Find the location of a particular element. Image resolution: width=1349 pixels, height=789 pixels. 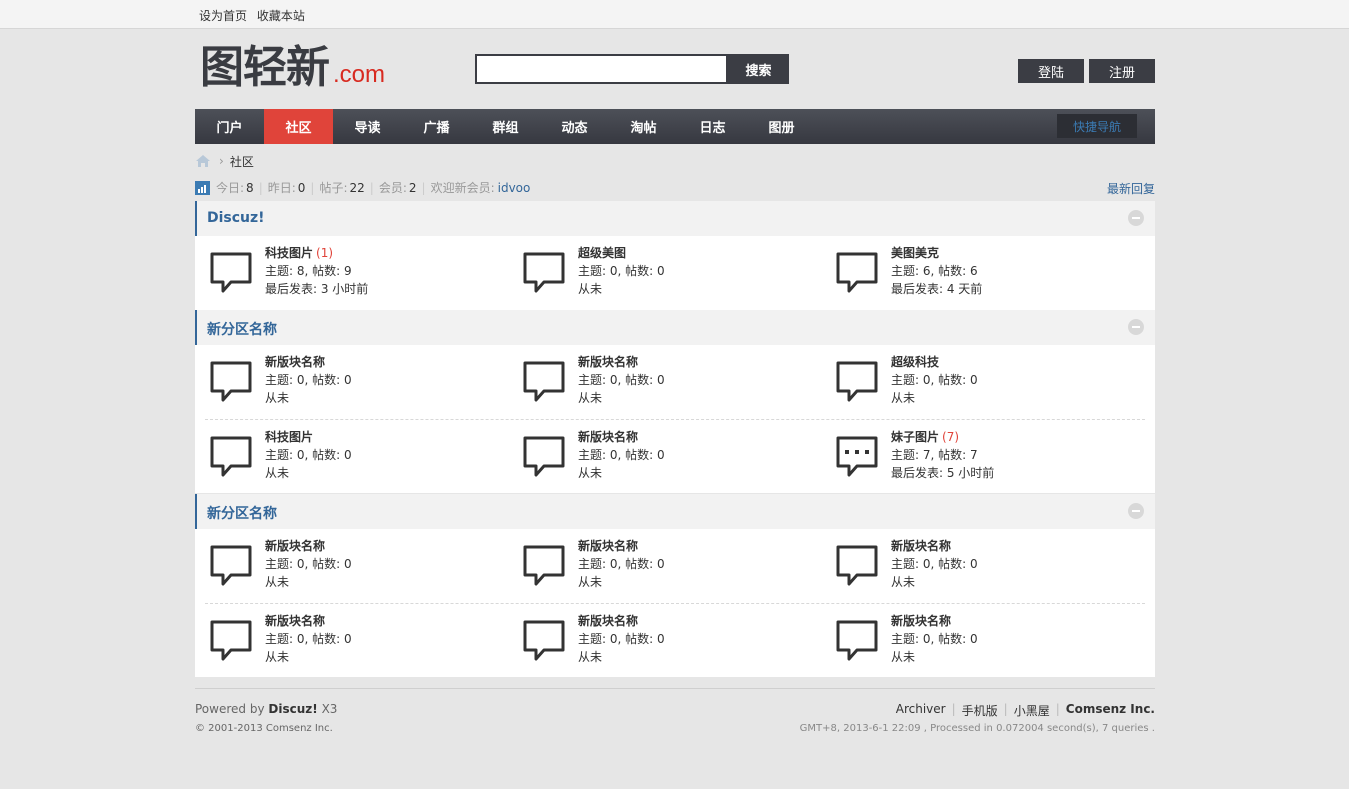

footer-link-blackroom: 小黑屋 is located at coordinates (1032, 710).